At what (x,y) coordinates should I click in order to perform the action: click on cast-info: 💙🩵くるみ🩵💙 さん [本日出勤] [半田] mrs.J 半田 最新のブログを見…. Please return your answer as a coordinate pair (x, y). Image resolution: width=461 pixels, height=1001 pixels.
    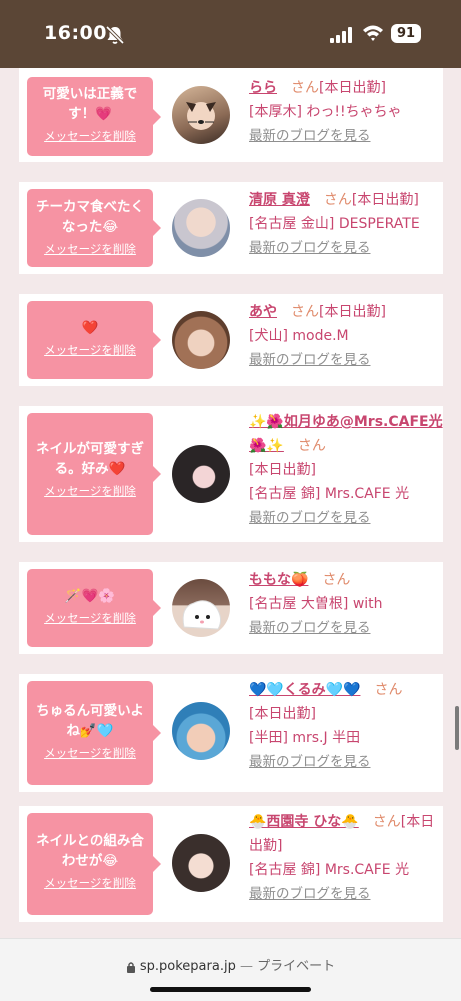
    Looking at the image, I should click on (344, 726).